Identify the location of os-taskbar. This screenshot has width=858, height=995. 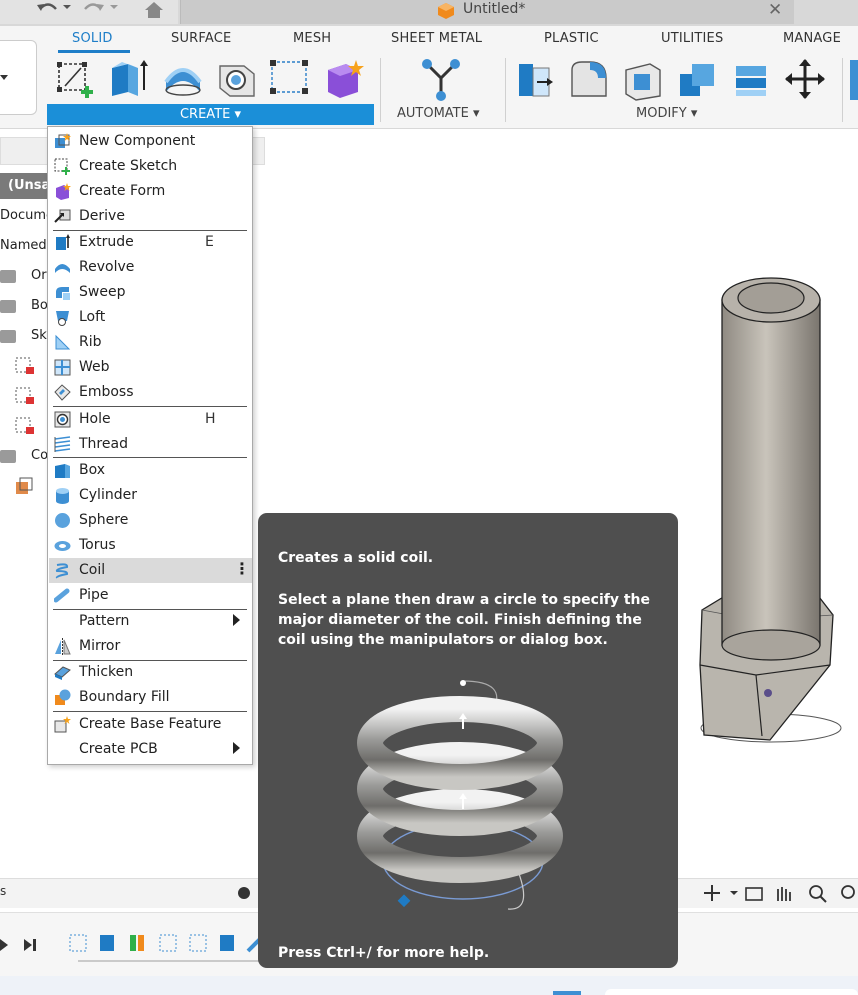
(429, 985).